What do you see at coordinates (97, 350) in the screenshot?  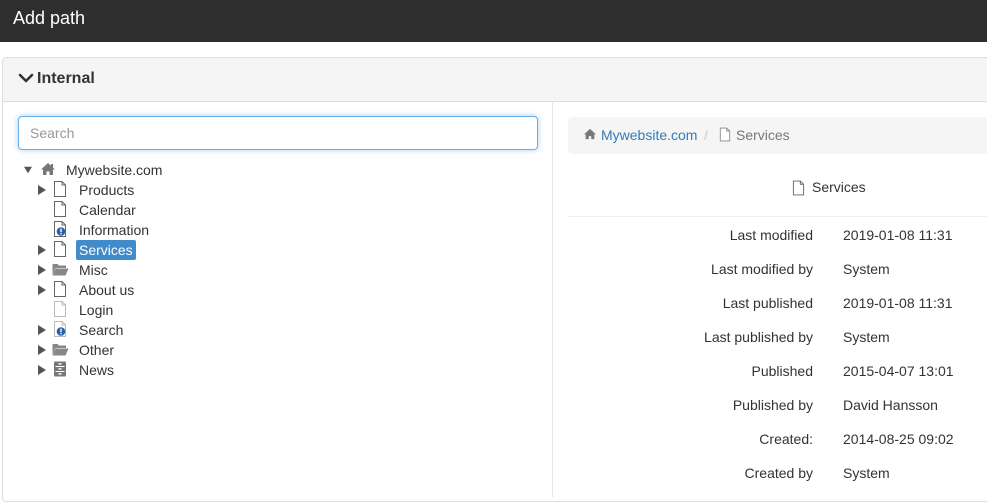 I see `tree-item-label: Other` at bounding box center [97, 350].